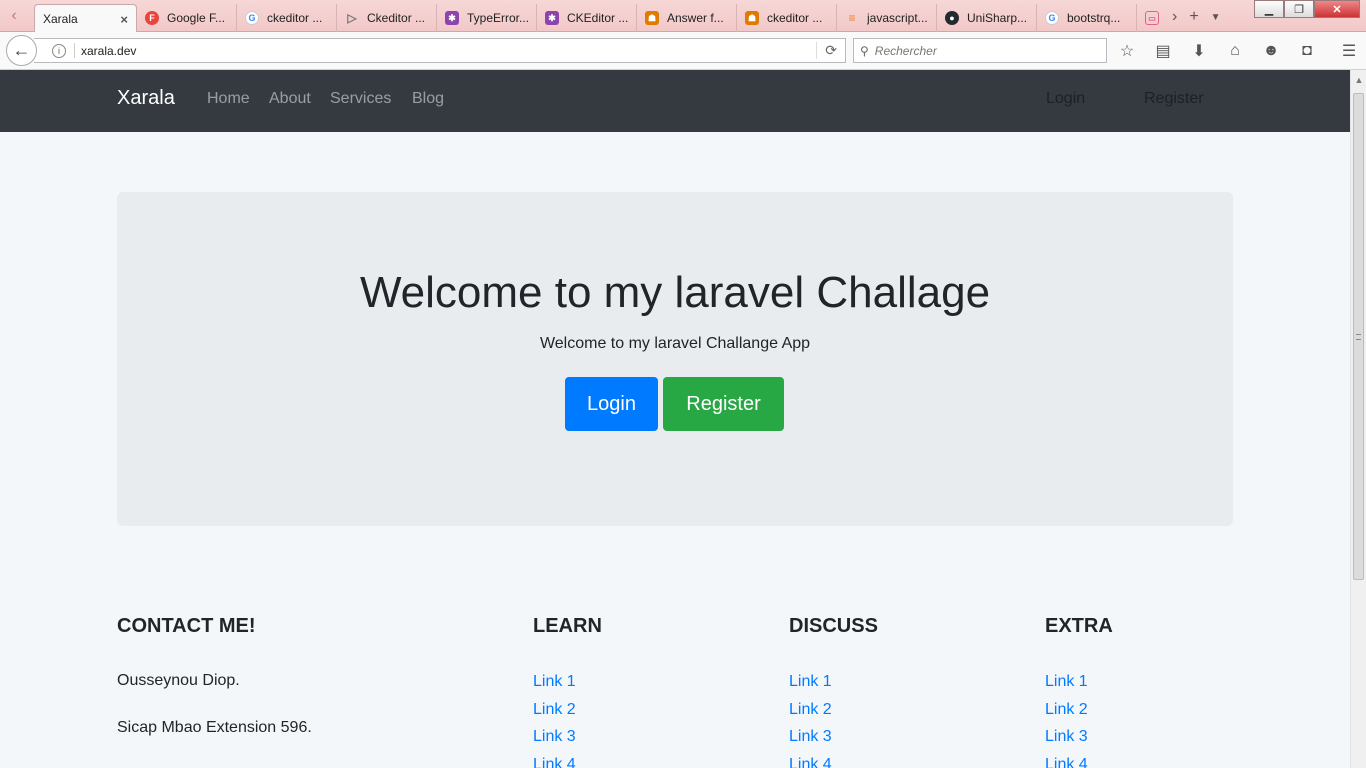  I want to click on tab-label: Xarala, so click(60, 19).